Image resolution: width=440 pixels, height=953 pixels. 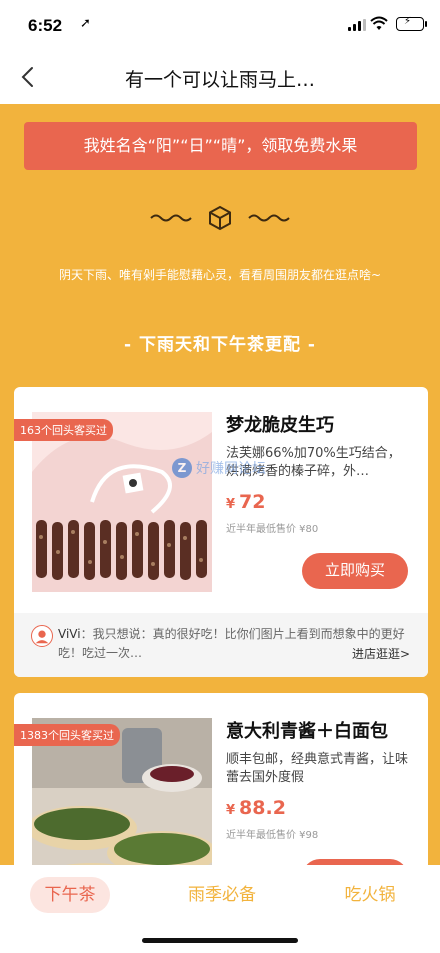 What do you see at coordinates (280, 425) in the screenshot?
I see `product-name: 梦龙脆皮生巧` at bounding box center [280, 425].